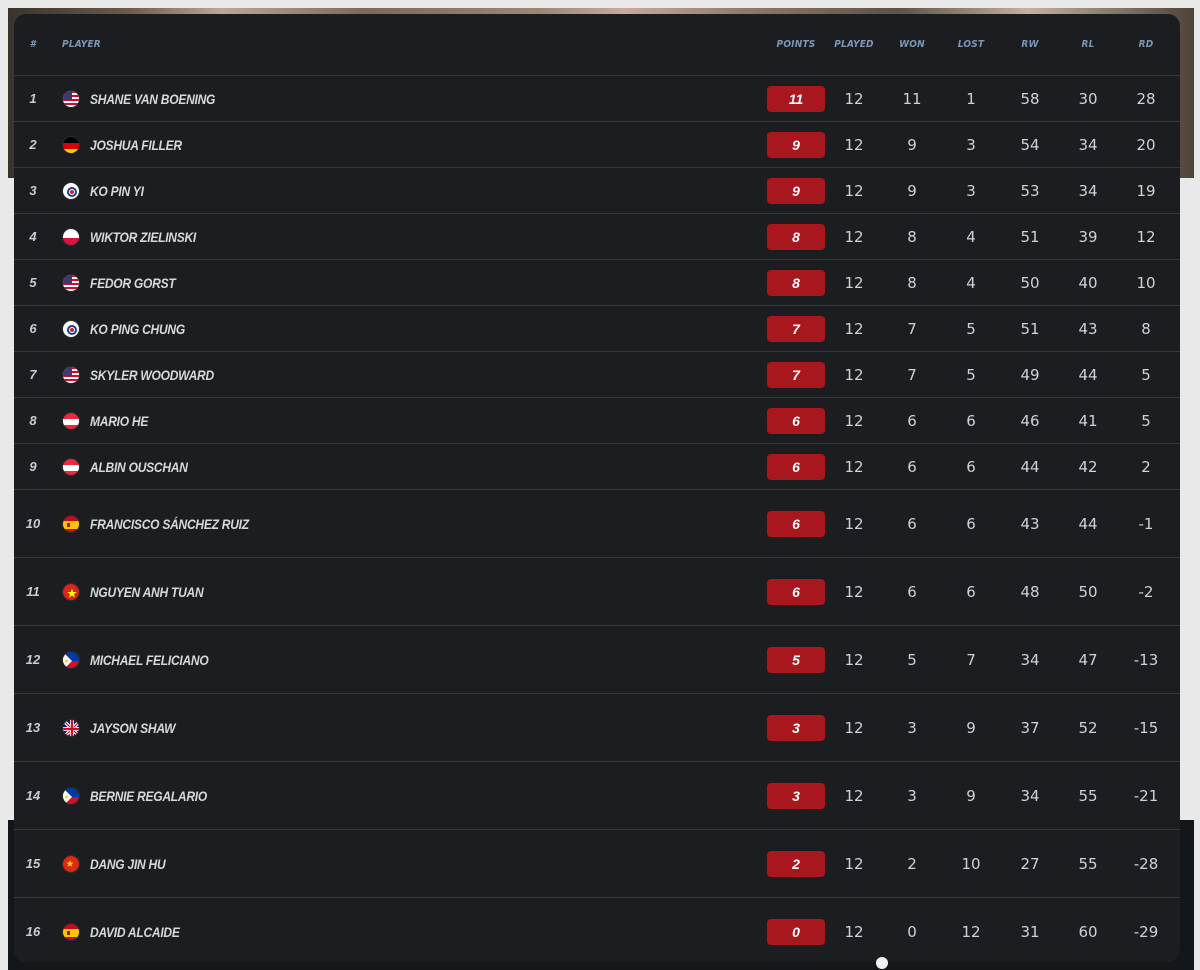 This screenshot has height=970, width=1200. What do you see at coordinates (971, 282) in the screenshot?
I see `lost-value: 4` at bounding box center [971, 282].